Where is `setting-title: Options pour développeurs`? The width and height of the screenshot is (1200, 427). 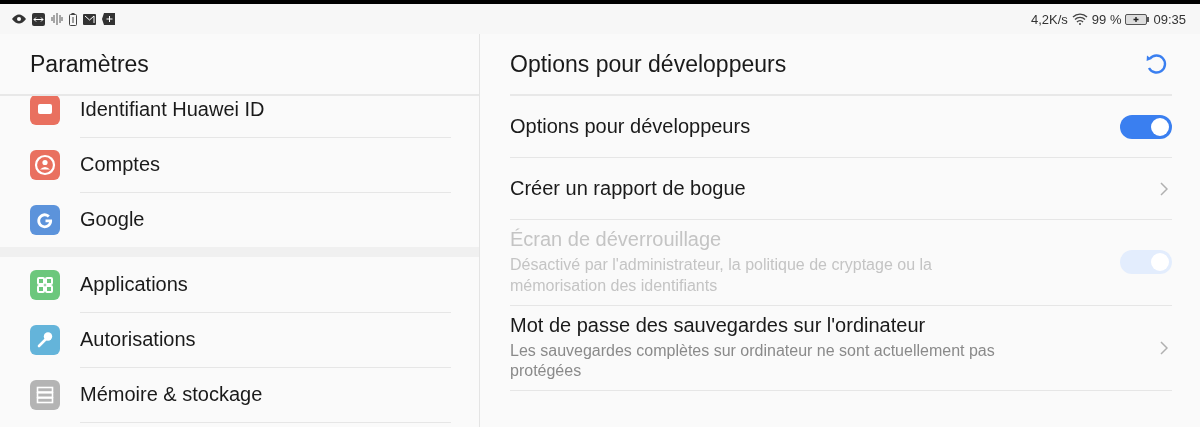
setting-title: Options pour développeurs is located at coordinates (805, 126).